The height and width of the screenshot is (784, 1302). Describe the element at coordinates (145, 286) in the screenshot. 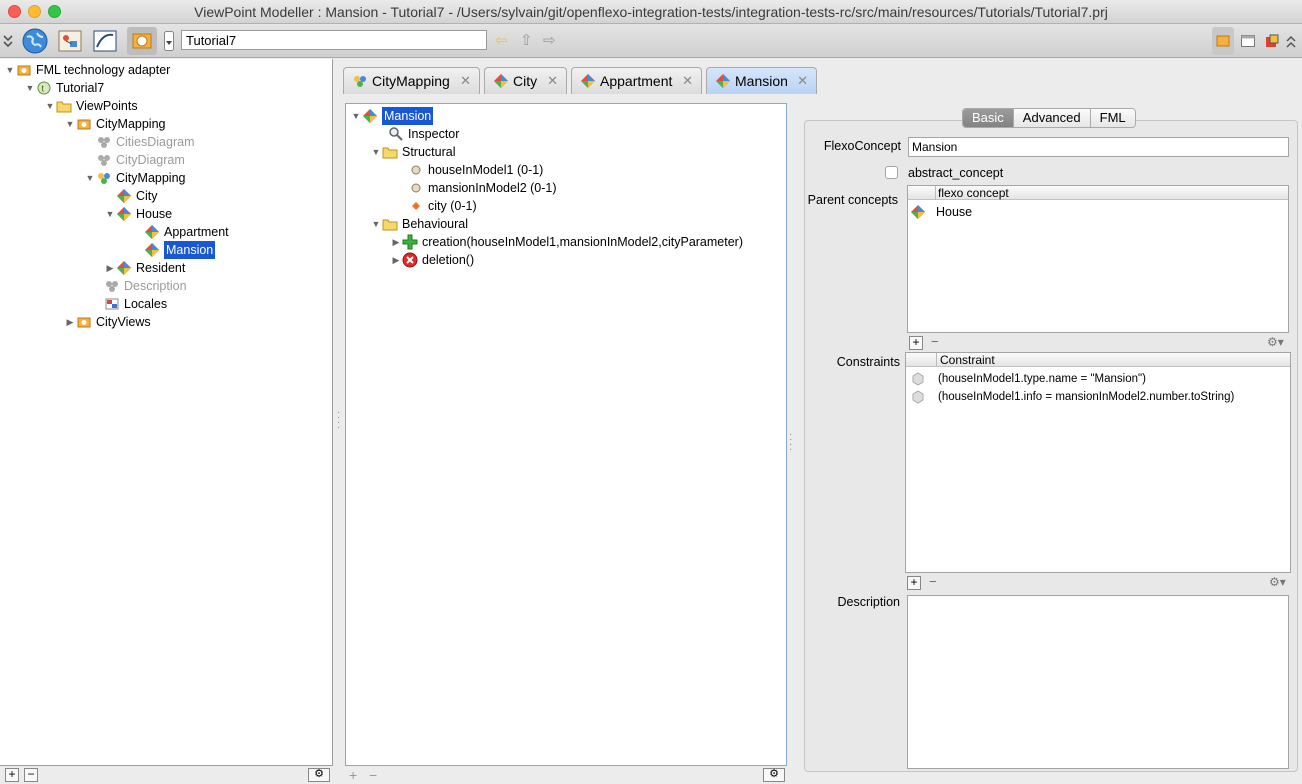

I see `tree-item-description: Description` at that location.